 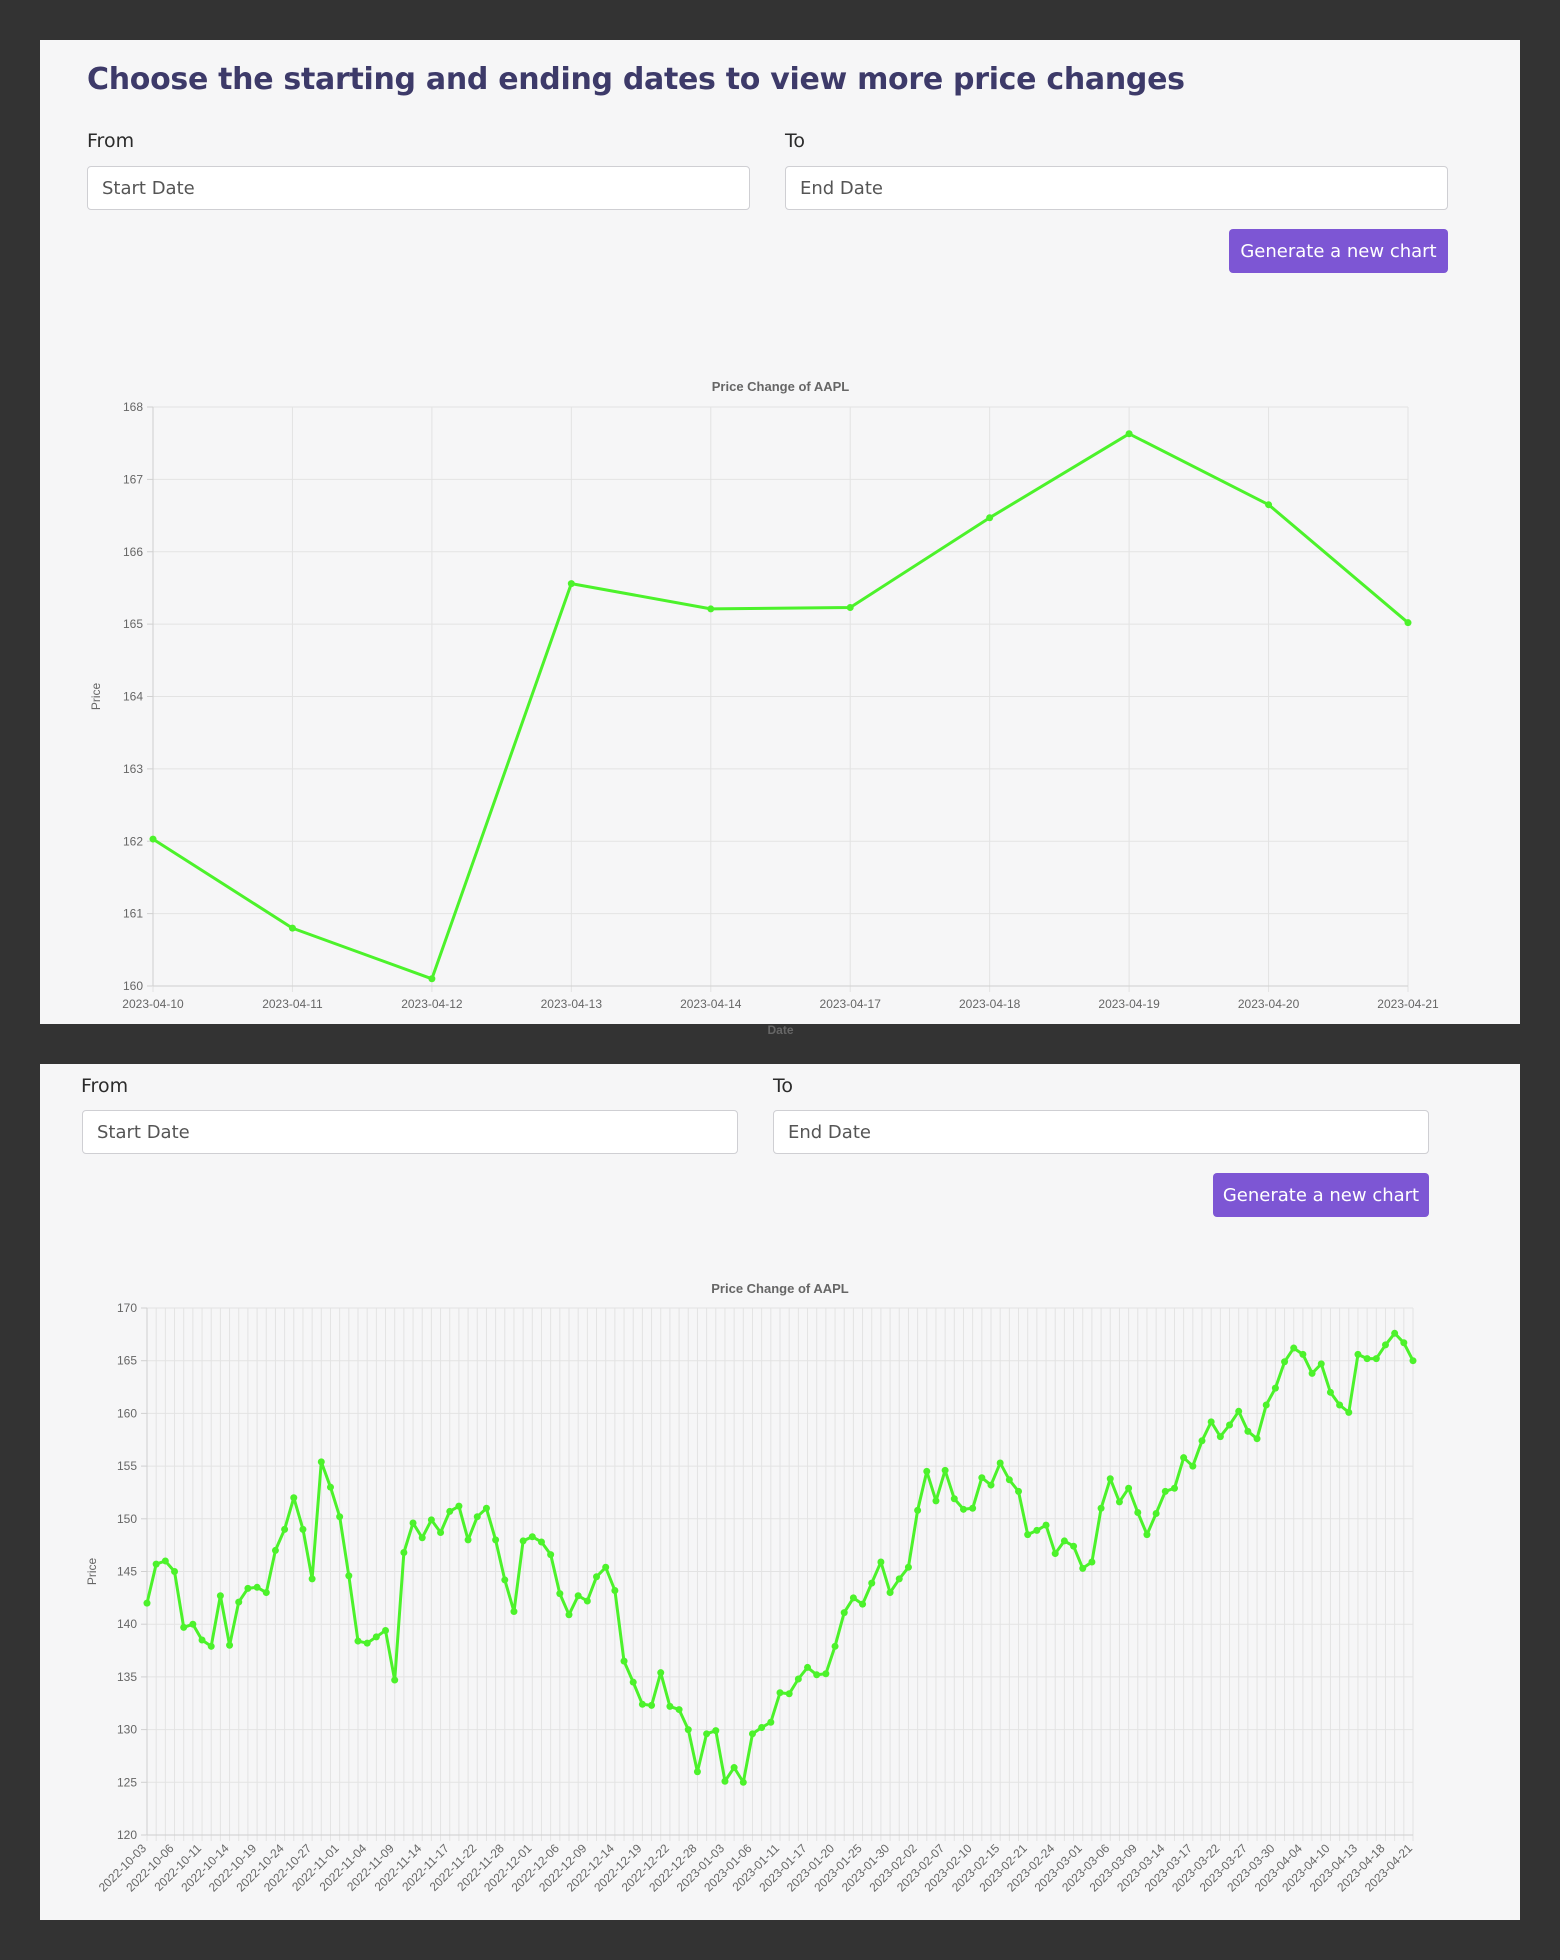 What do you see at coordinates (133, 986) in the screenshot?
I see `y-tick-label: 160` at bounding box center [133, 986].